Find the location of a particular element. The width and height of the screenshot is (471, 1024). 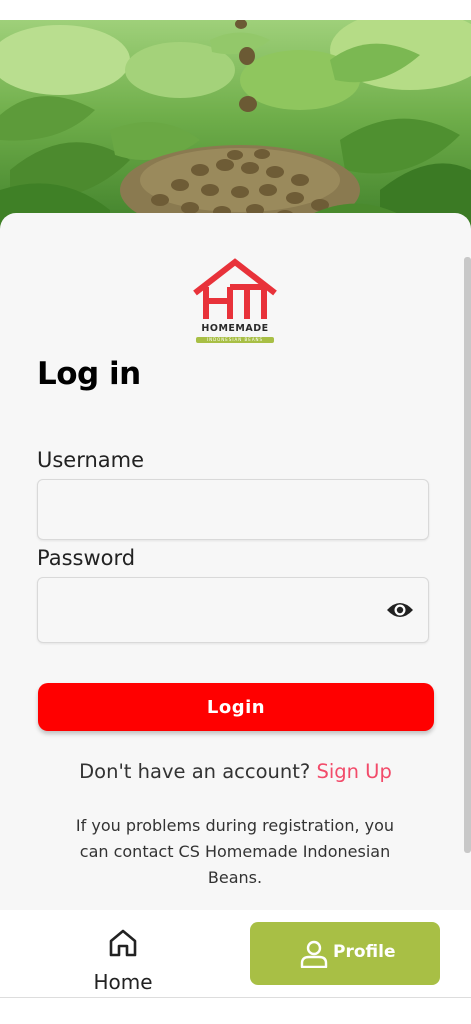

username-input is located at coordinates (233, 509).